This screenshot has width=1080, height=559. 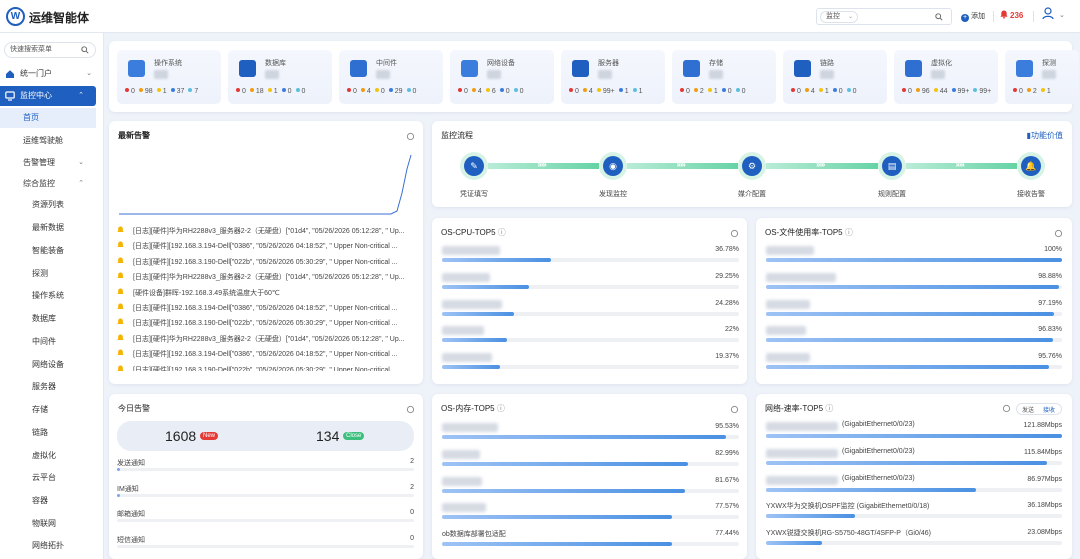 I want to click on top5-row: 81.67%, so click(x=590, y=489).